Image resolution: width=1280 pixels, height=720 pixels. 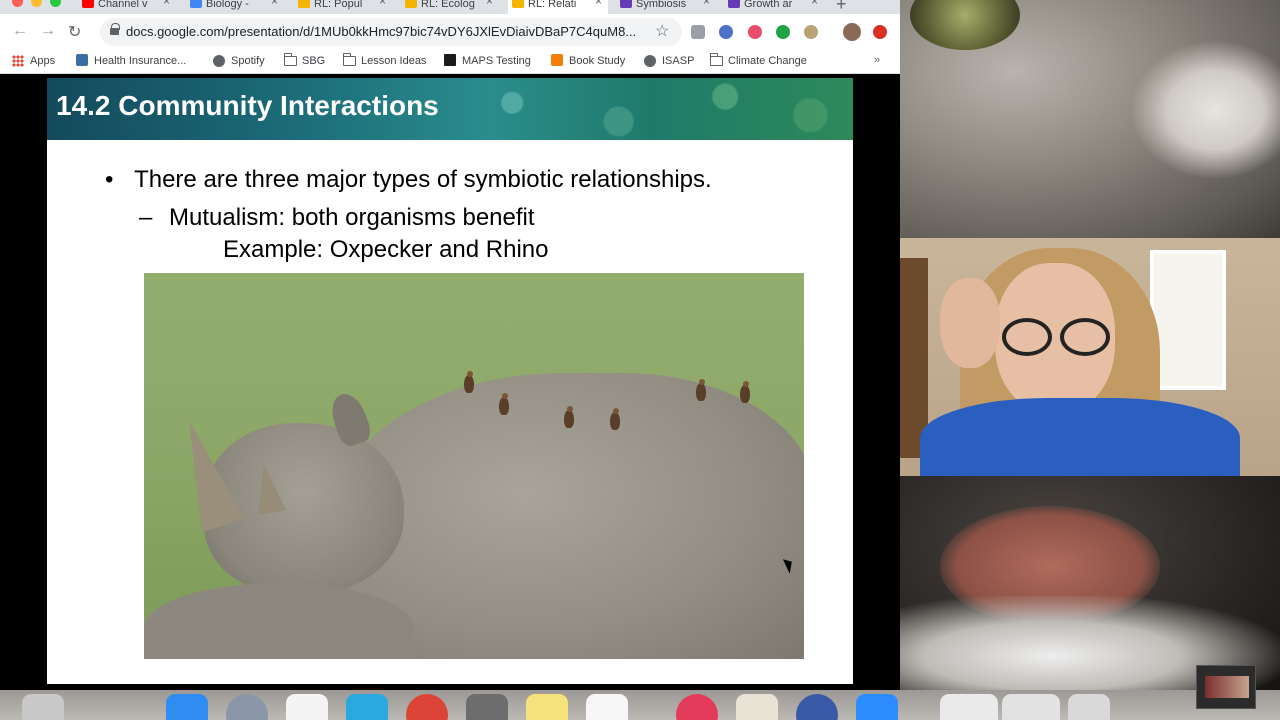 What do you see at coordinates (661, 5) in the screenshot?
I see `tab-label: Symbiosis` at bounding box center [661, 5].